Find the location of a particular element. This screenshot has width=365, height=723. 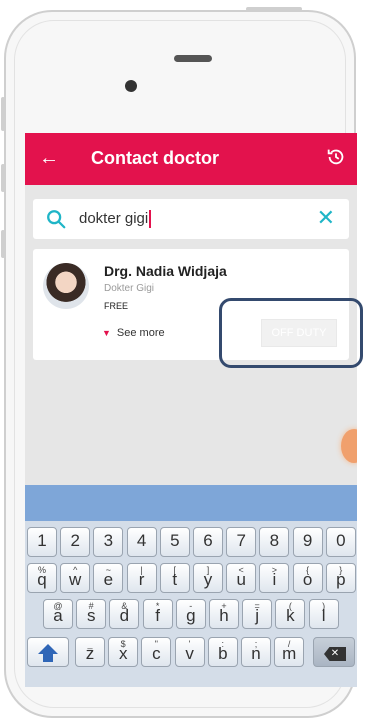

key-8: 8 is located at coordinates (274, 542).